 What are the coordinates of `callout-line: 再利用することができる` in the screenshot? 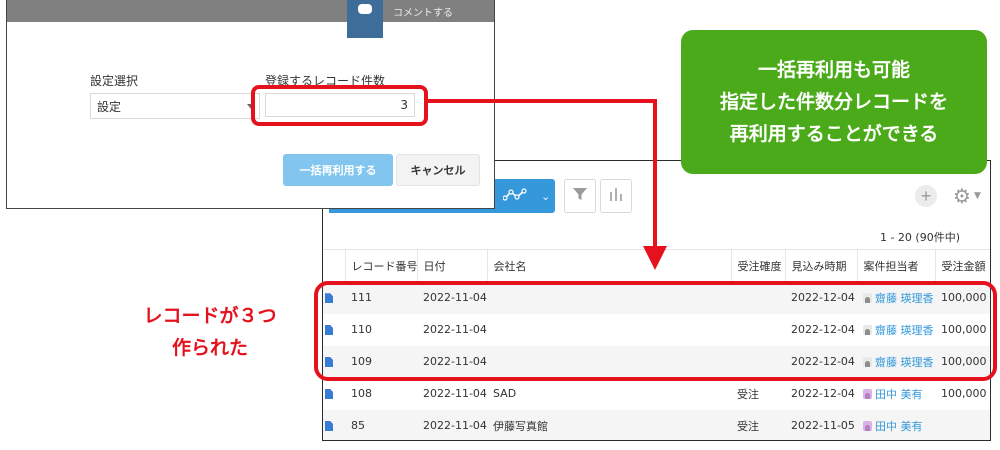 It's located at (834, 134).